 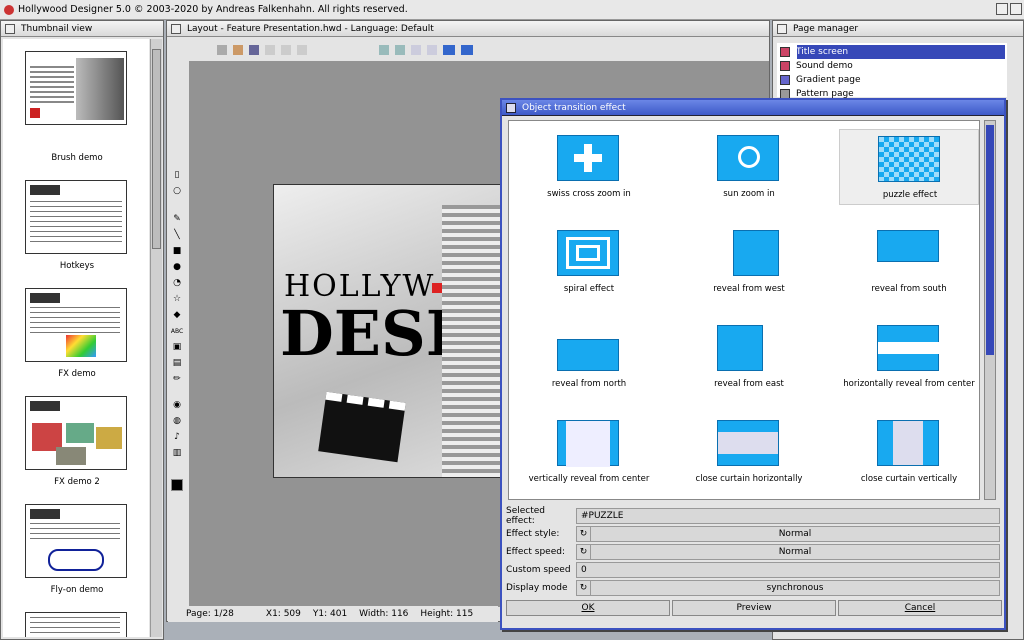 I want to click on effect-speed-row: Effect speed: ↻ Normal, so click(x=753, y=552).